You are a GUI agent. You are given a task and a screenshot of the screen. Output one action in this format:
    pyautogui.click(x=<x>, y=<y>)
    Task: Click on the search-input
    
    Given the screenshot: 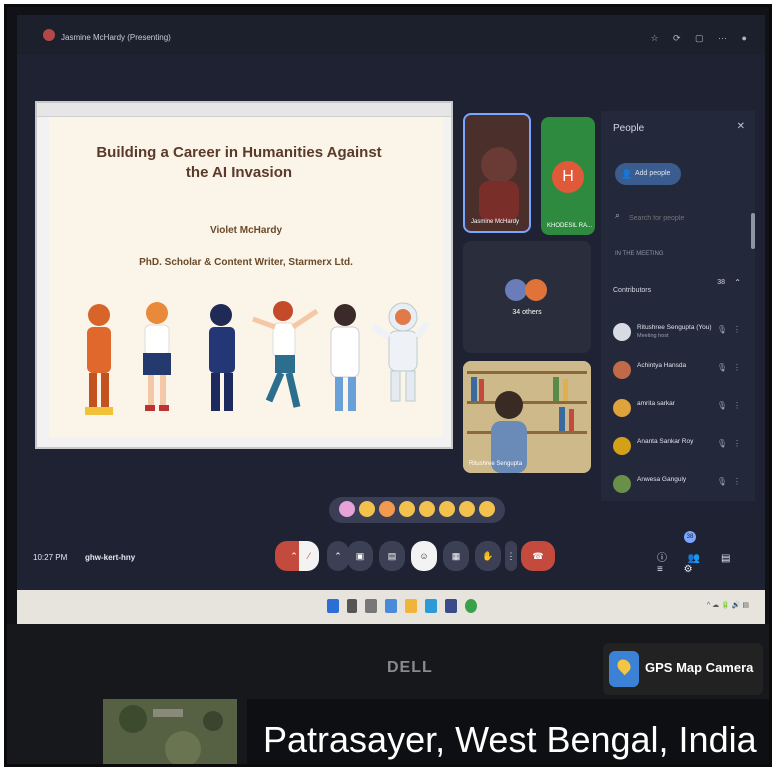 What is the action you would take?
    pyautogui.click(x=679, y=218)
    